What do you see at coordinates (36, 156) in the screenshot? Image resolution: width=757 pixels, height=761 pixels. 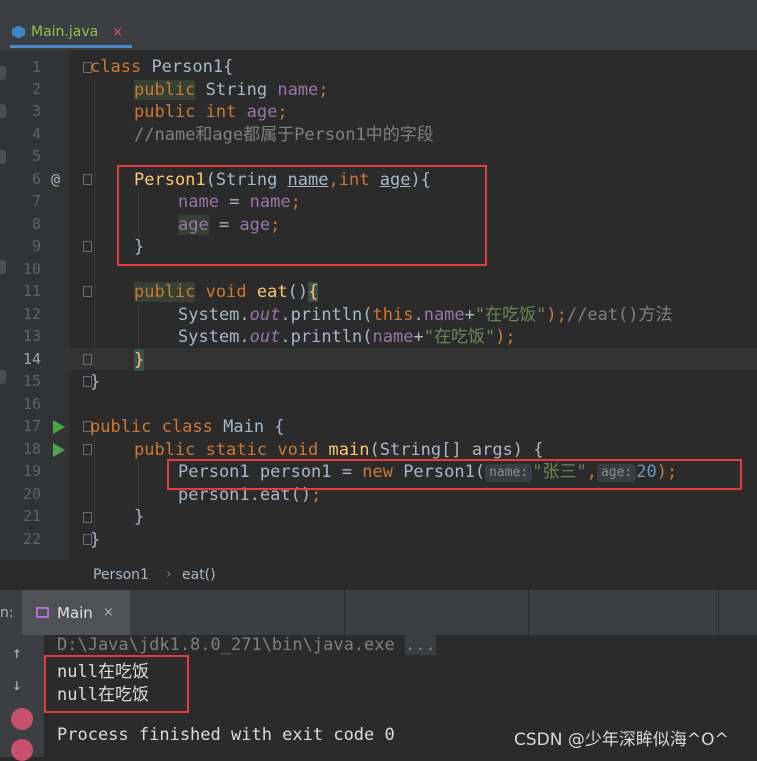 I see `line-number: 5` at bounding box center [36, 156].